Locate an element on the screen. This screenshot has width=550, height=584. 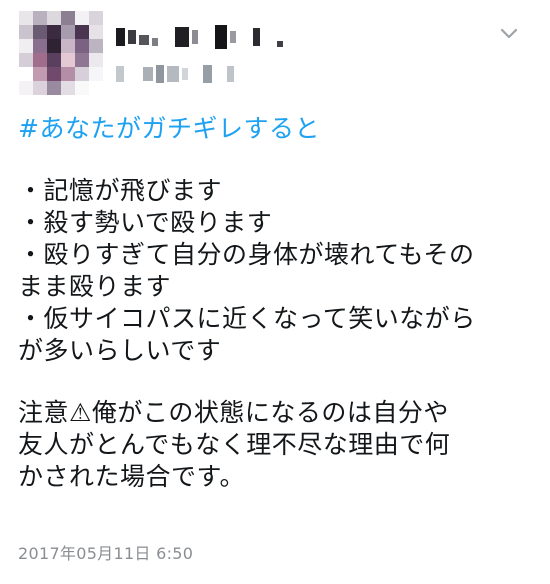
note-line: 友人がとんでもなく理不尽な理由で何 is located at coordinates (234, 444).